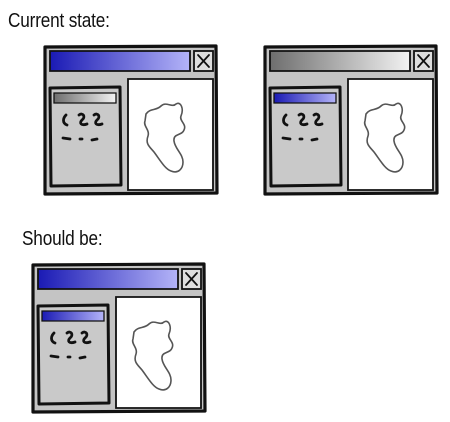 The width and height of the screenshot is (450, 422). Describe the element at coordinates (131, 120) in the screenshot. I see `window-current-left` at that location.